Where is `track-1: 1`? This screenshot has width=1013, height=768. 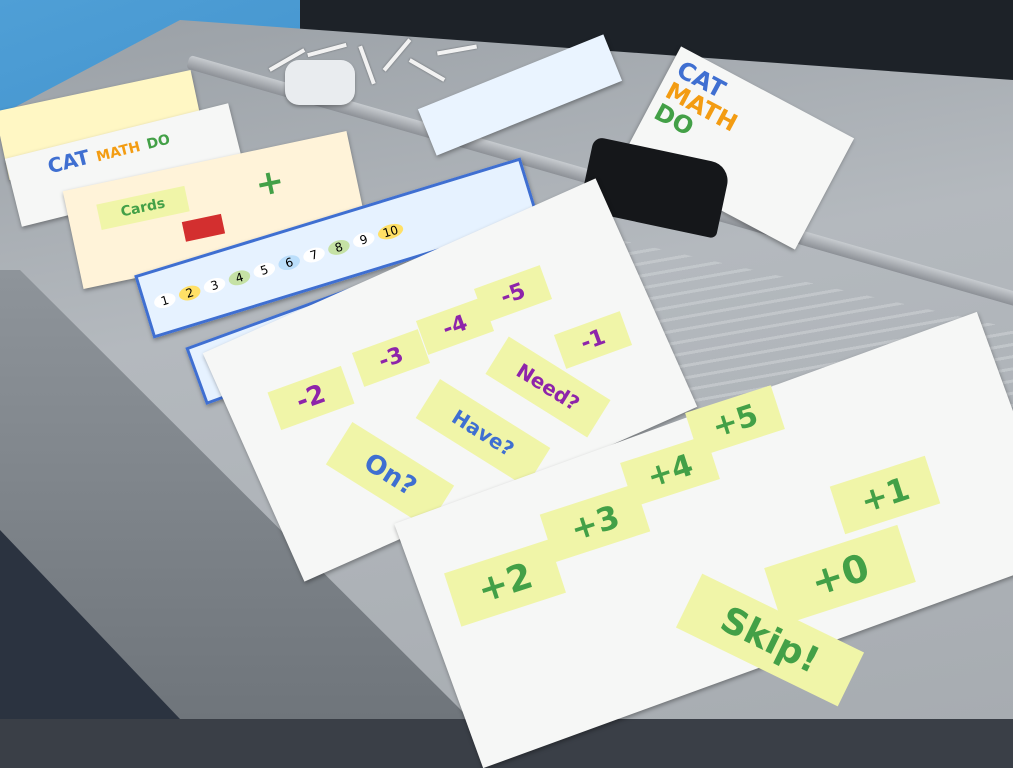
track-1: 1 is located at coordinates (165, 300).